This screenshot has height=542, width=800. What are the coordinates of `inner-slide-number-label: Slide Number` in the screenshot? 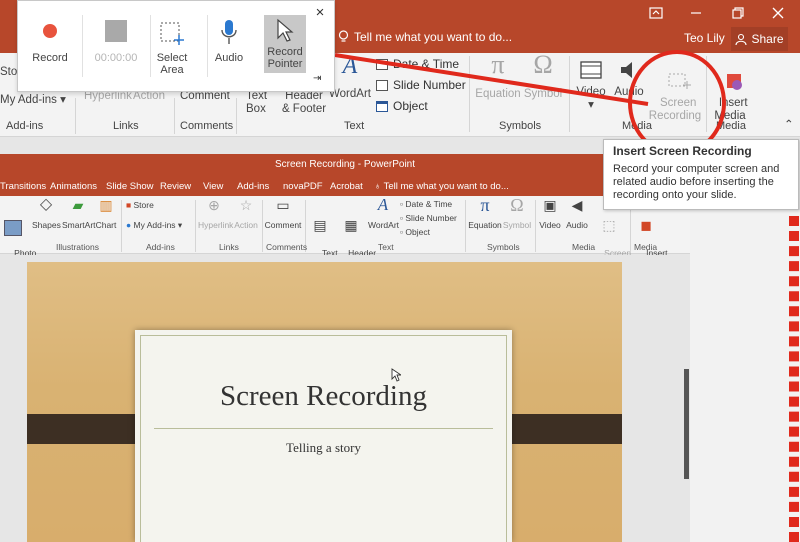 It's located at (431, 218).